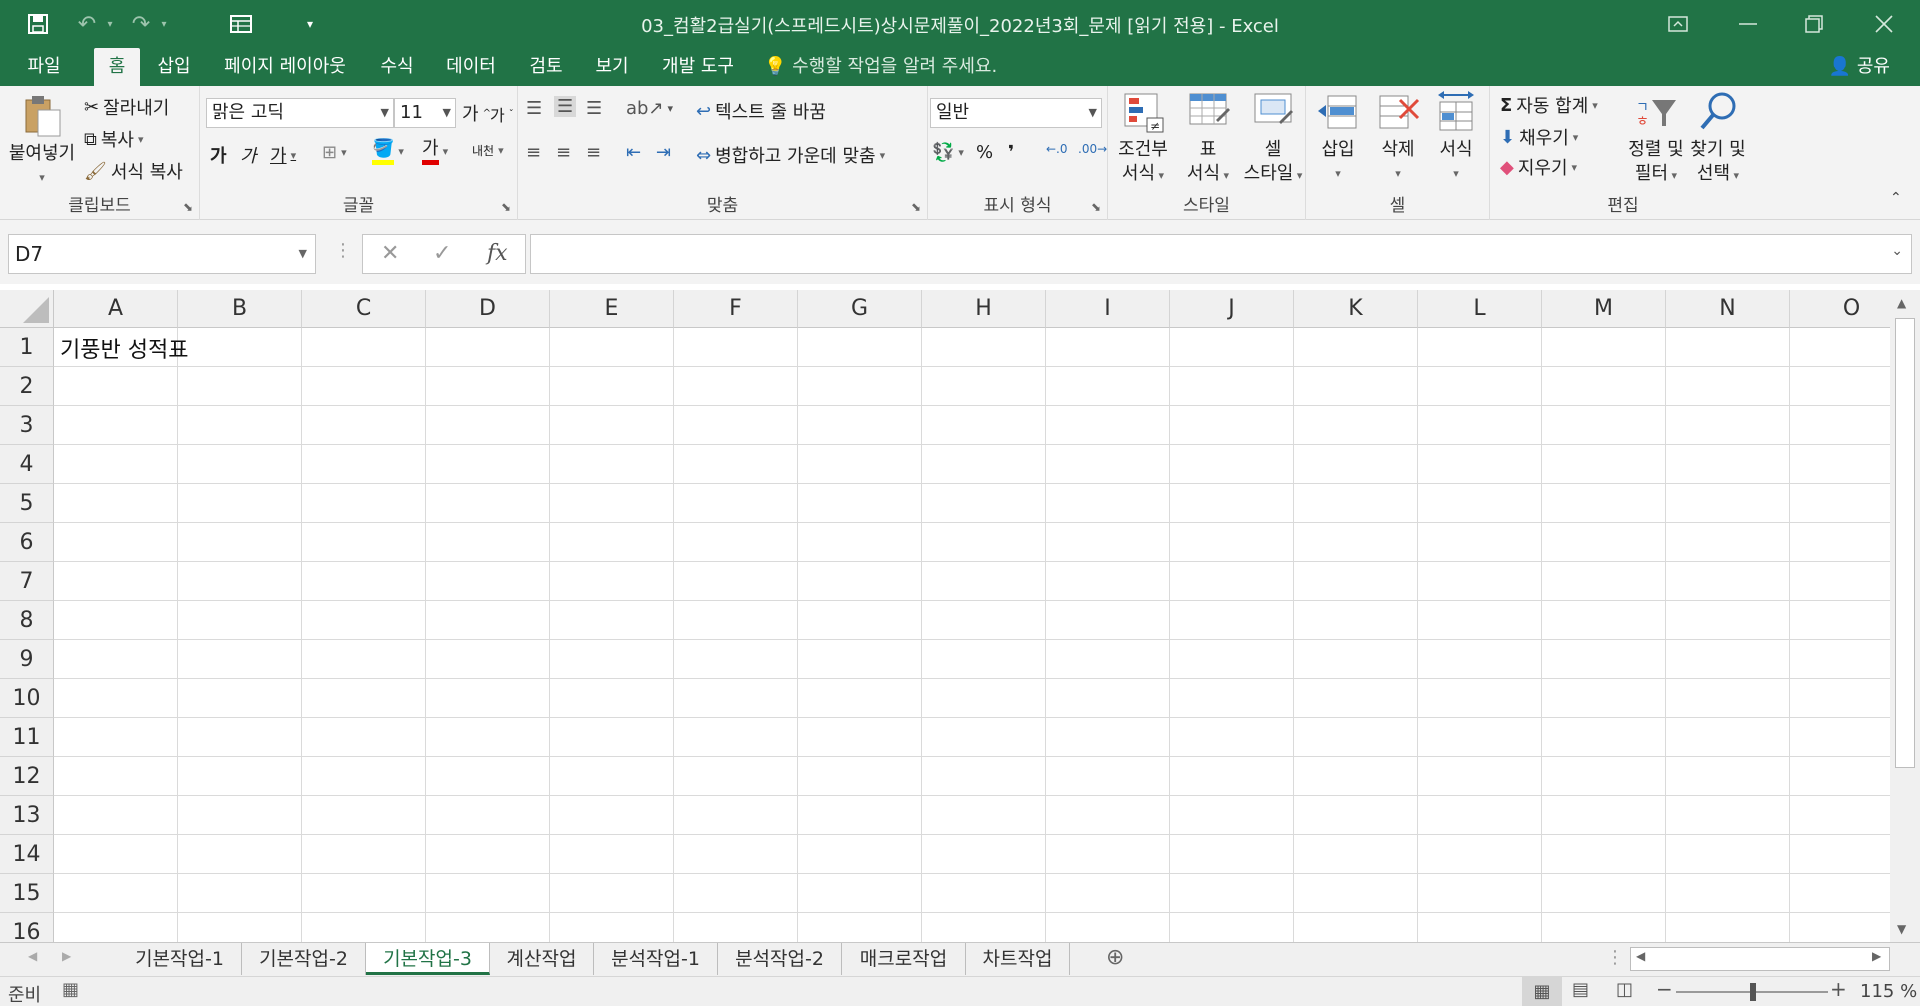 This screenshot has height=1006, width=1920. I want to click on clipboard-launcher-icon: ⬊, so click(188, 207).